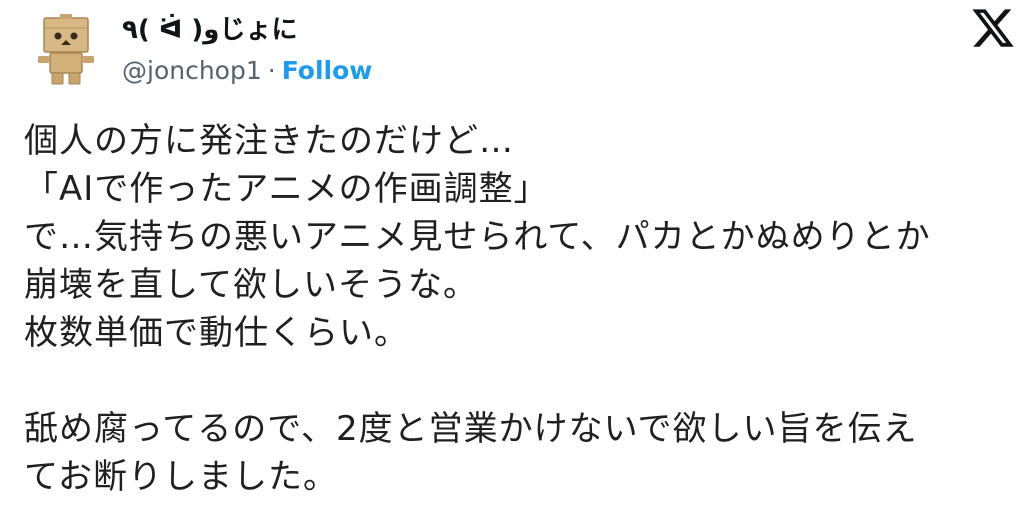  Describe the element at coordinates (192, 70) in the screenshot. I see `user-handle: @jonchop1` at that location.